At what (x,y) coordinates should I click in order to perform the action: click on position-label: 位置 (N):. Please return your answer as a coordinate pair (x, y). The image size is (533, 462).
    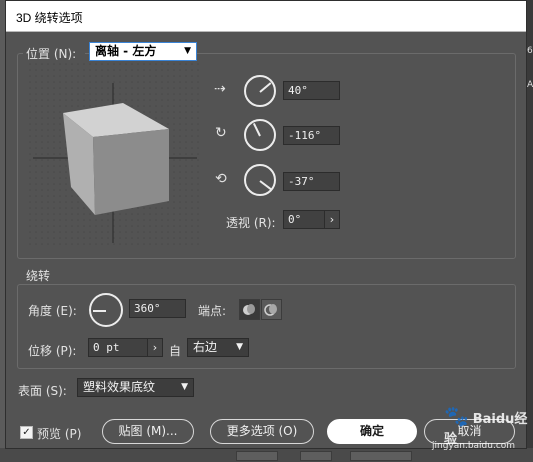
    Looking at the image, I should click on (51, 54).